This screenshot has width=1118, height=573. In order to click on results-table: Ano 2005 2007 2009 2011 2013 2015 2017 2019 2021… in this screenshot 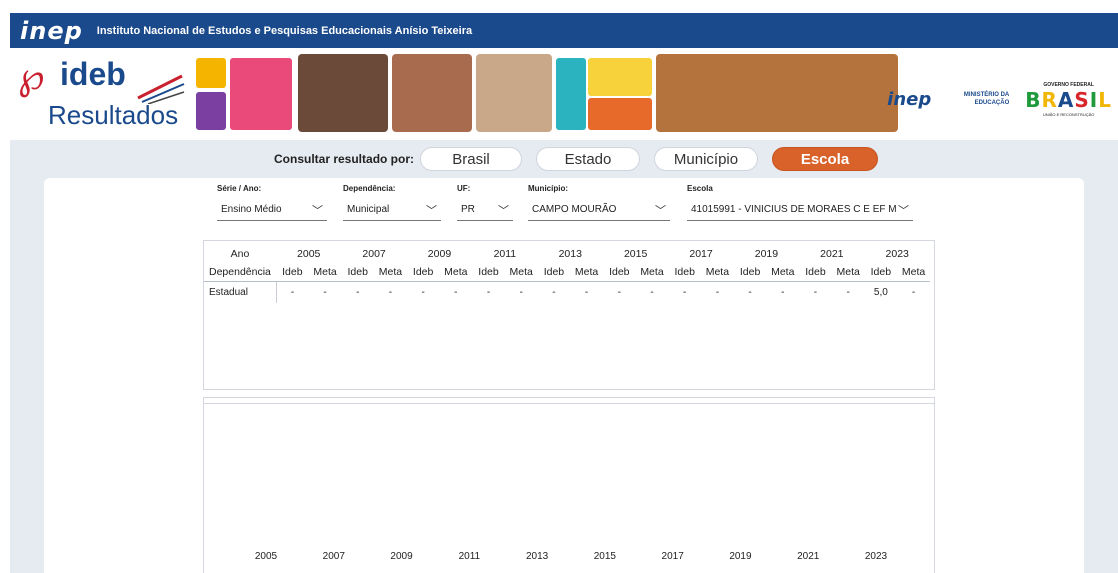, I will do `click(567, 274)`.